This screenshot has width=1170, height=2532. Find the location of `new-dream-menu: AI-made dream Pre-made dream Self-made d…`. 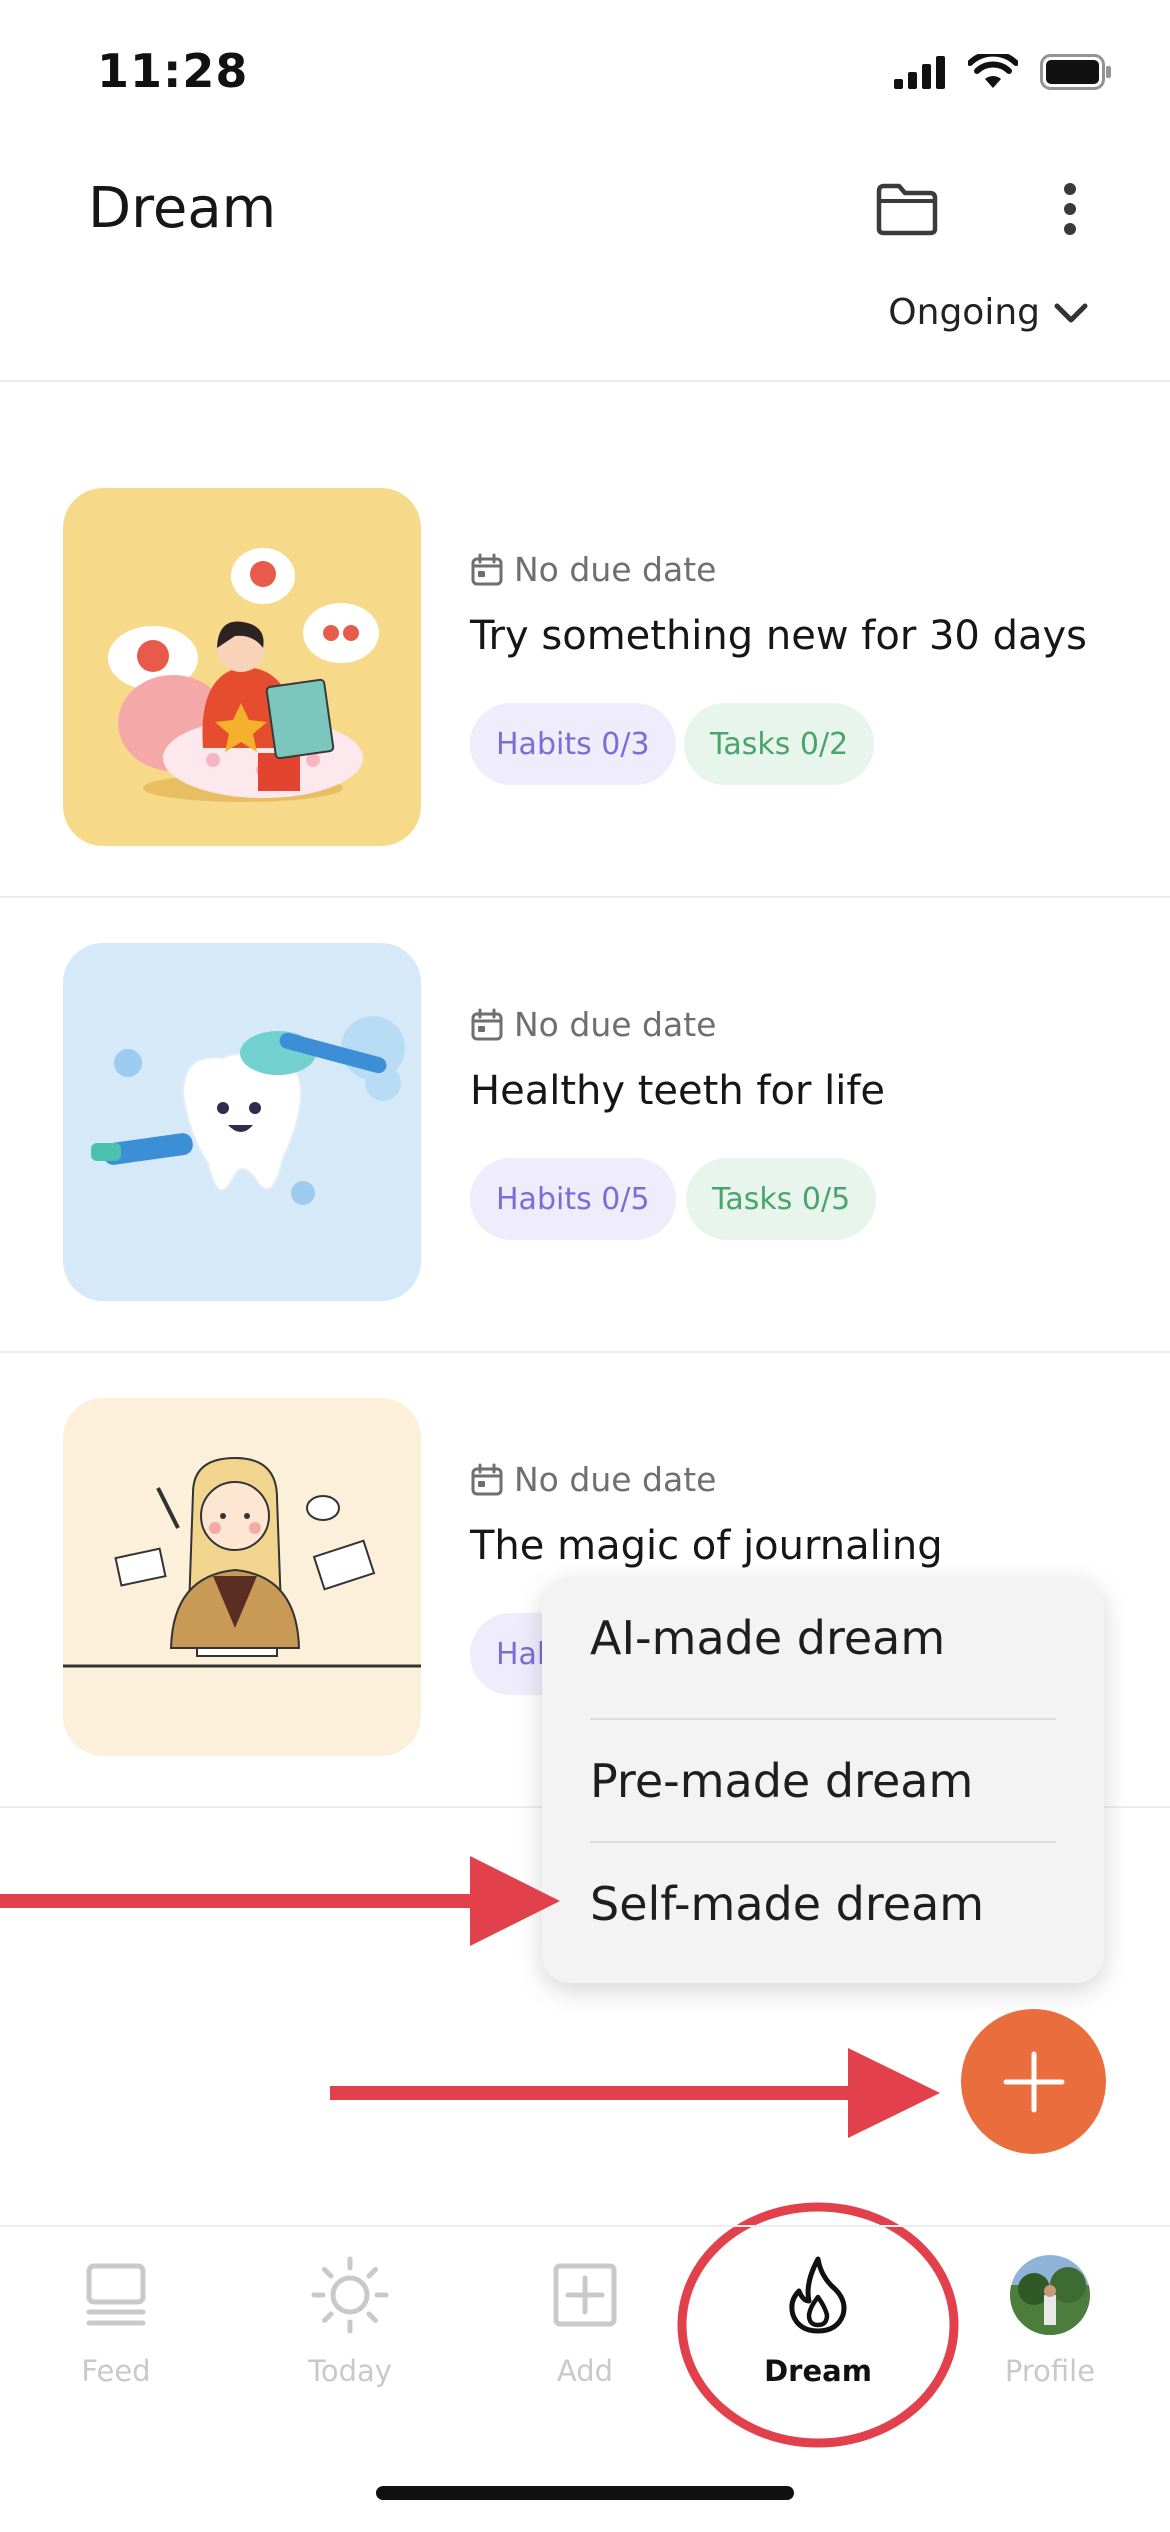

new-dream-menu: AI-made dream Pre-made dream Self-made d… is located at coordinates (823, 1780).